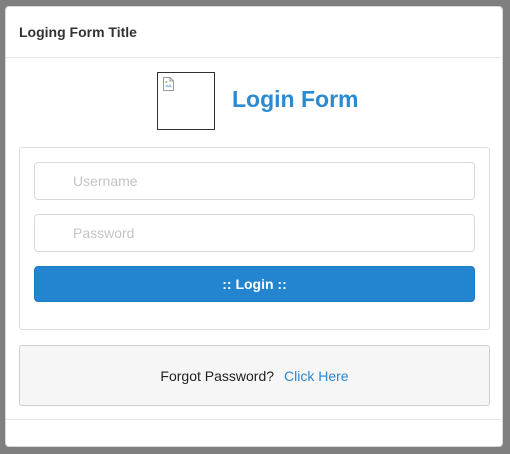 The width and height of the screenshot is (510, 454). What do you see at coordinates (186, 101) in the screenshot?
I see `logo-image` at bounding box center [186, 101].